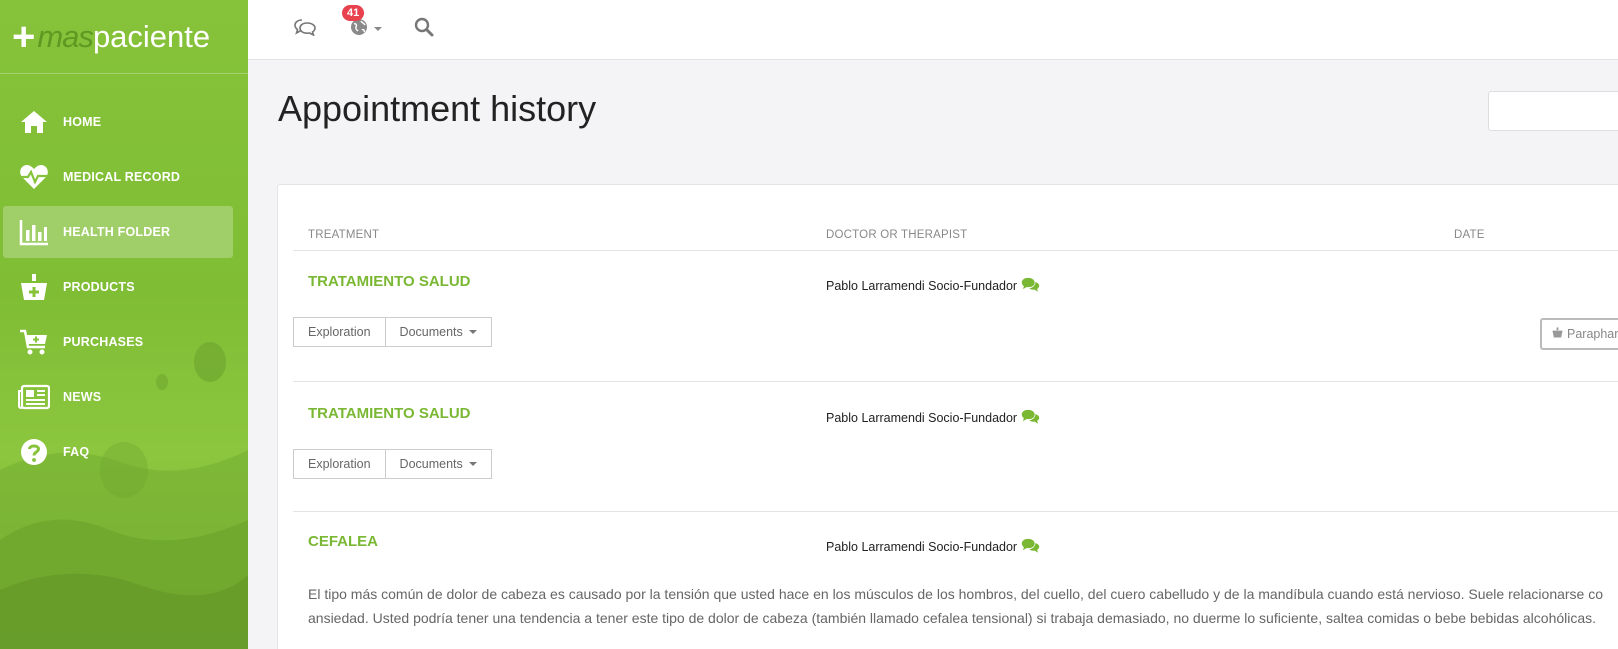  I want to click on sidebar-item-purchases: PURCHASES, so click(124, 342).